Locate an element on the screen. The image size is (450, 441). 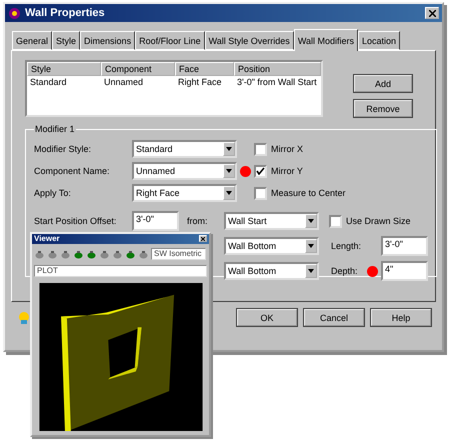
field-label: Start Position Offset: is located at coordinates (76, 221).